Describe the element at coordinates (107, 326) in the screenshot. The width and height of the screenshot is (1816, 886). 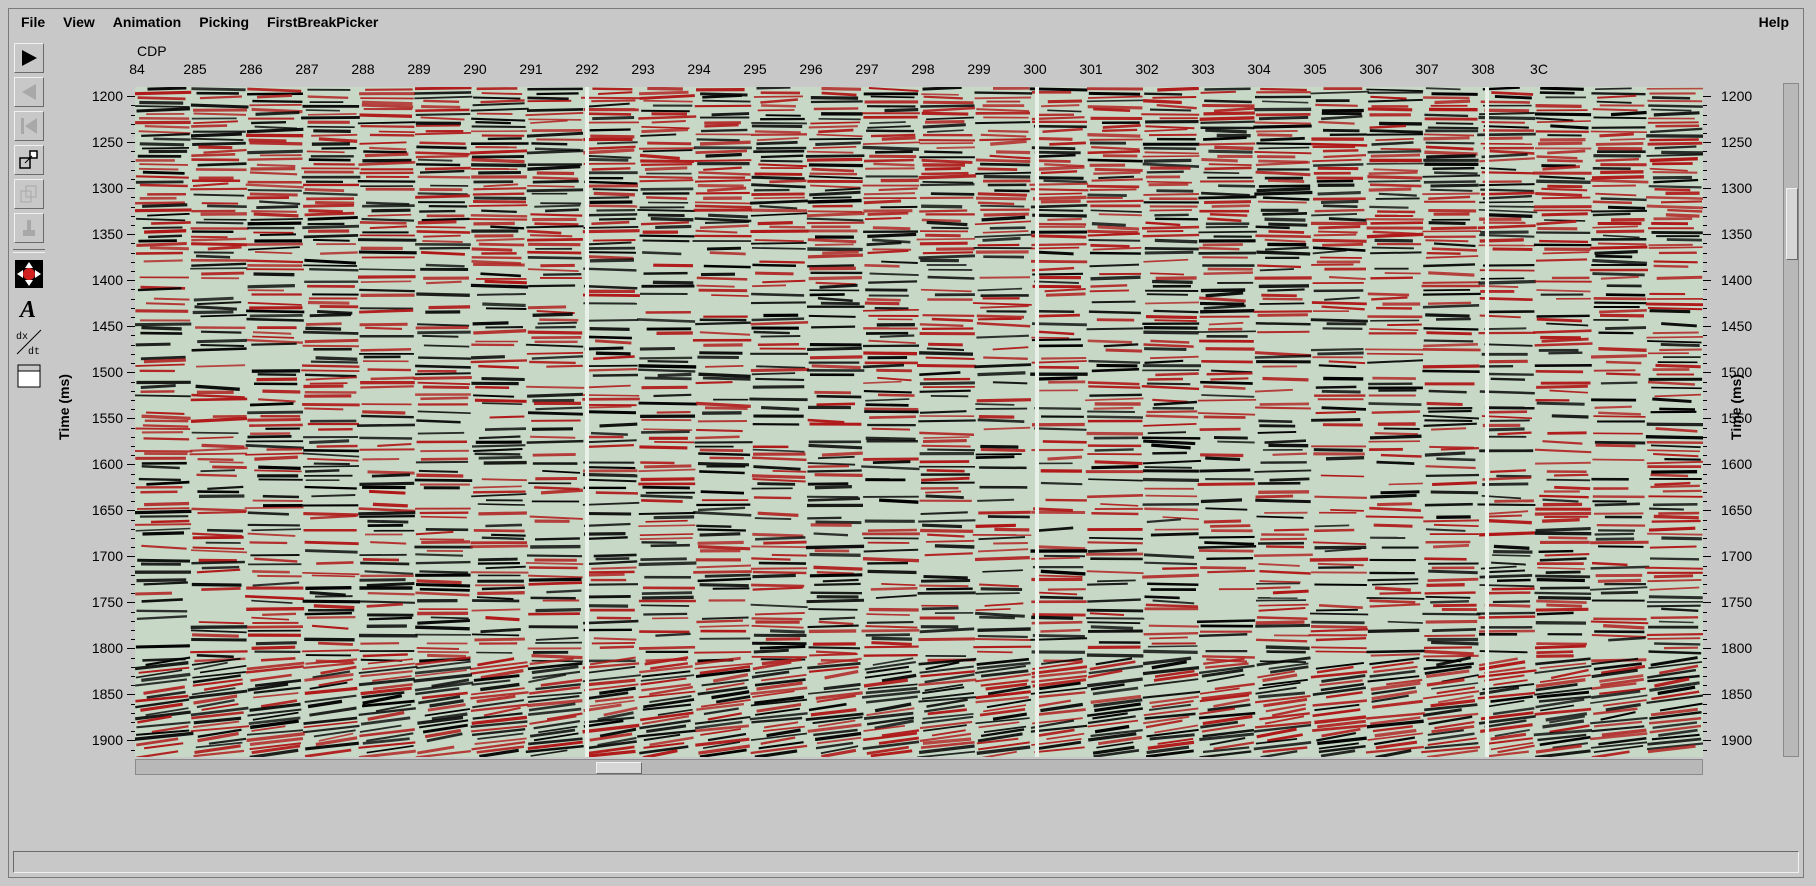
I see `y-tick-label: 1450` at that location.